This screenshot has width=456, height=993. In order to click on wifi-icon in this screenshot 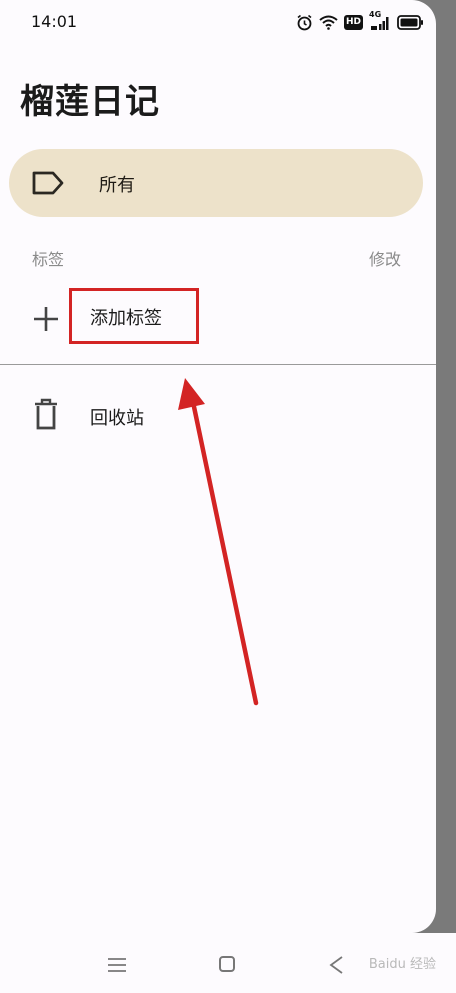, I will do `click(328, 22)`.